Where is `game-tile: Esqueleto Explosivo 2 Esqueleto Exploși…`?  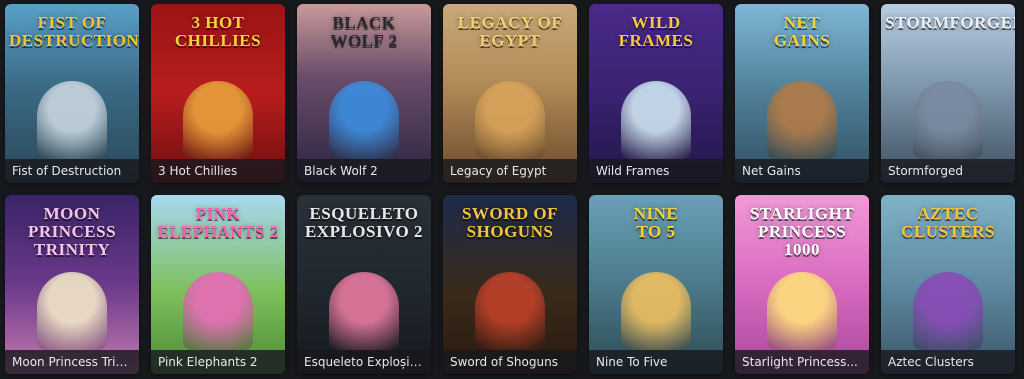 game-tile: Esqueleto Explosivo 2 Esqueleto Exploși… is located at coordinates (364, 284).